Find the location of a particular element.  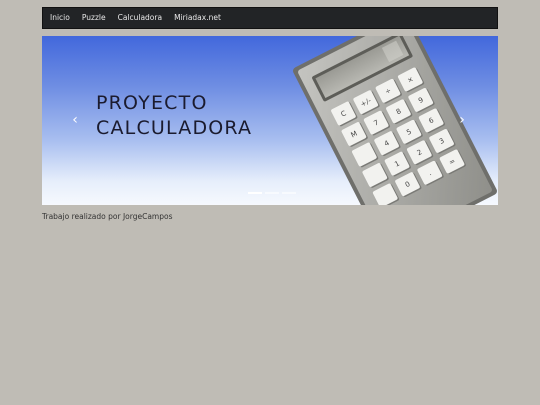

nav-item-calculadora: Calculadora is located at coordinates (140, 18).